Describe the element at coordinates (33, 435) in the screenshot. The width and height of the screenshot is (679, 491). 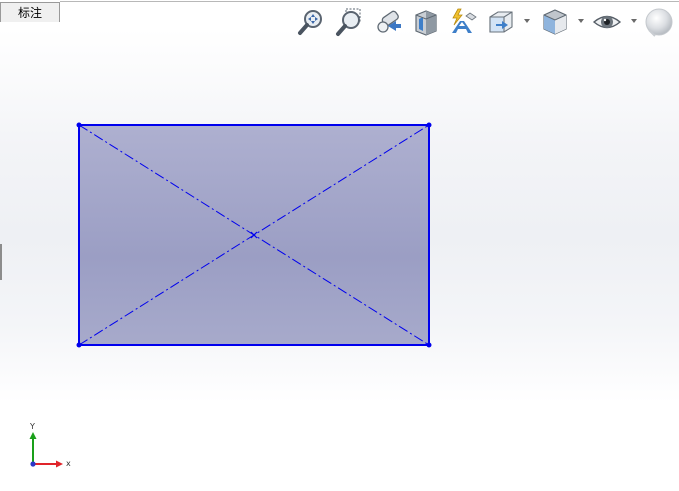
I see `triad-y-arrow` at that location.